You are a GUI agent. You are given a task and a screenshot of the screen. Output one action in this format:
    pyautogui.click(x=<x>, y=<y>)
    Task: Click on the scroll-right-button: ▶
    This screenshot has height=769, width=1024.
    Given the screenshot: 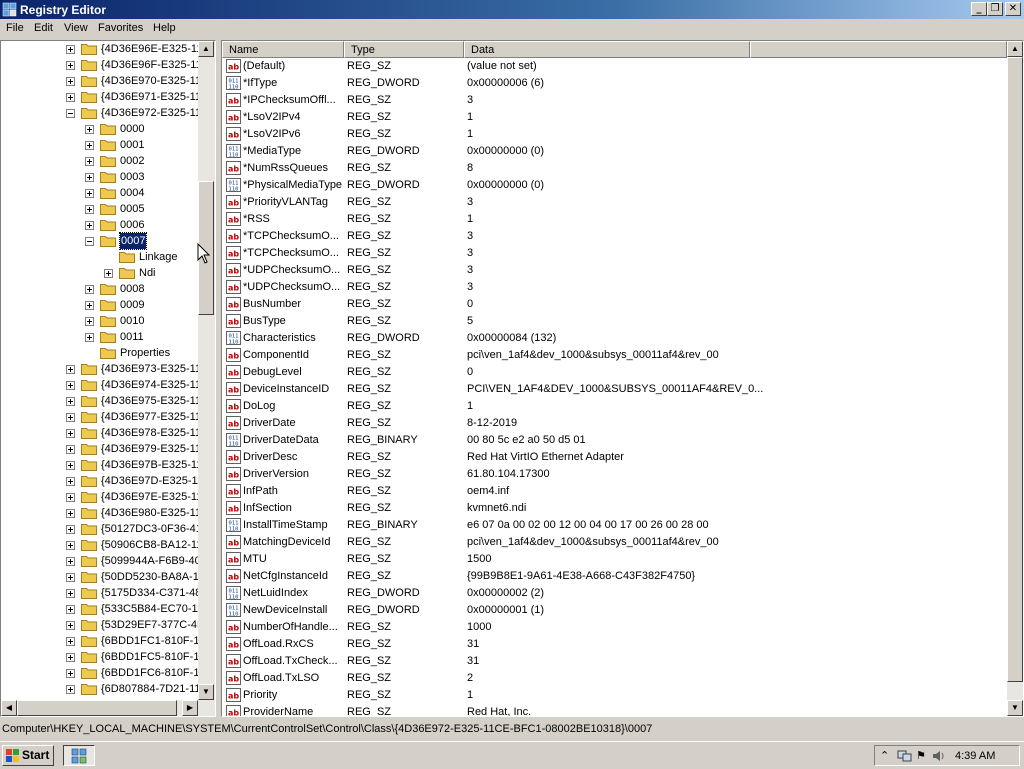 What is the action you would take?
    pyautogui.click(x=190, y=708)
    